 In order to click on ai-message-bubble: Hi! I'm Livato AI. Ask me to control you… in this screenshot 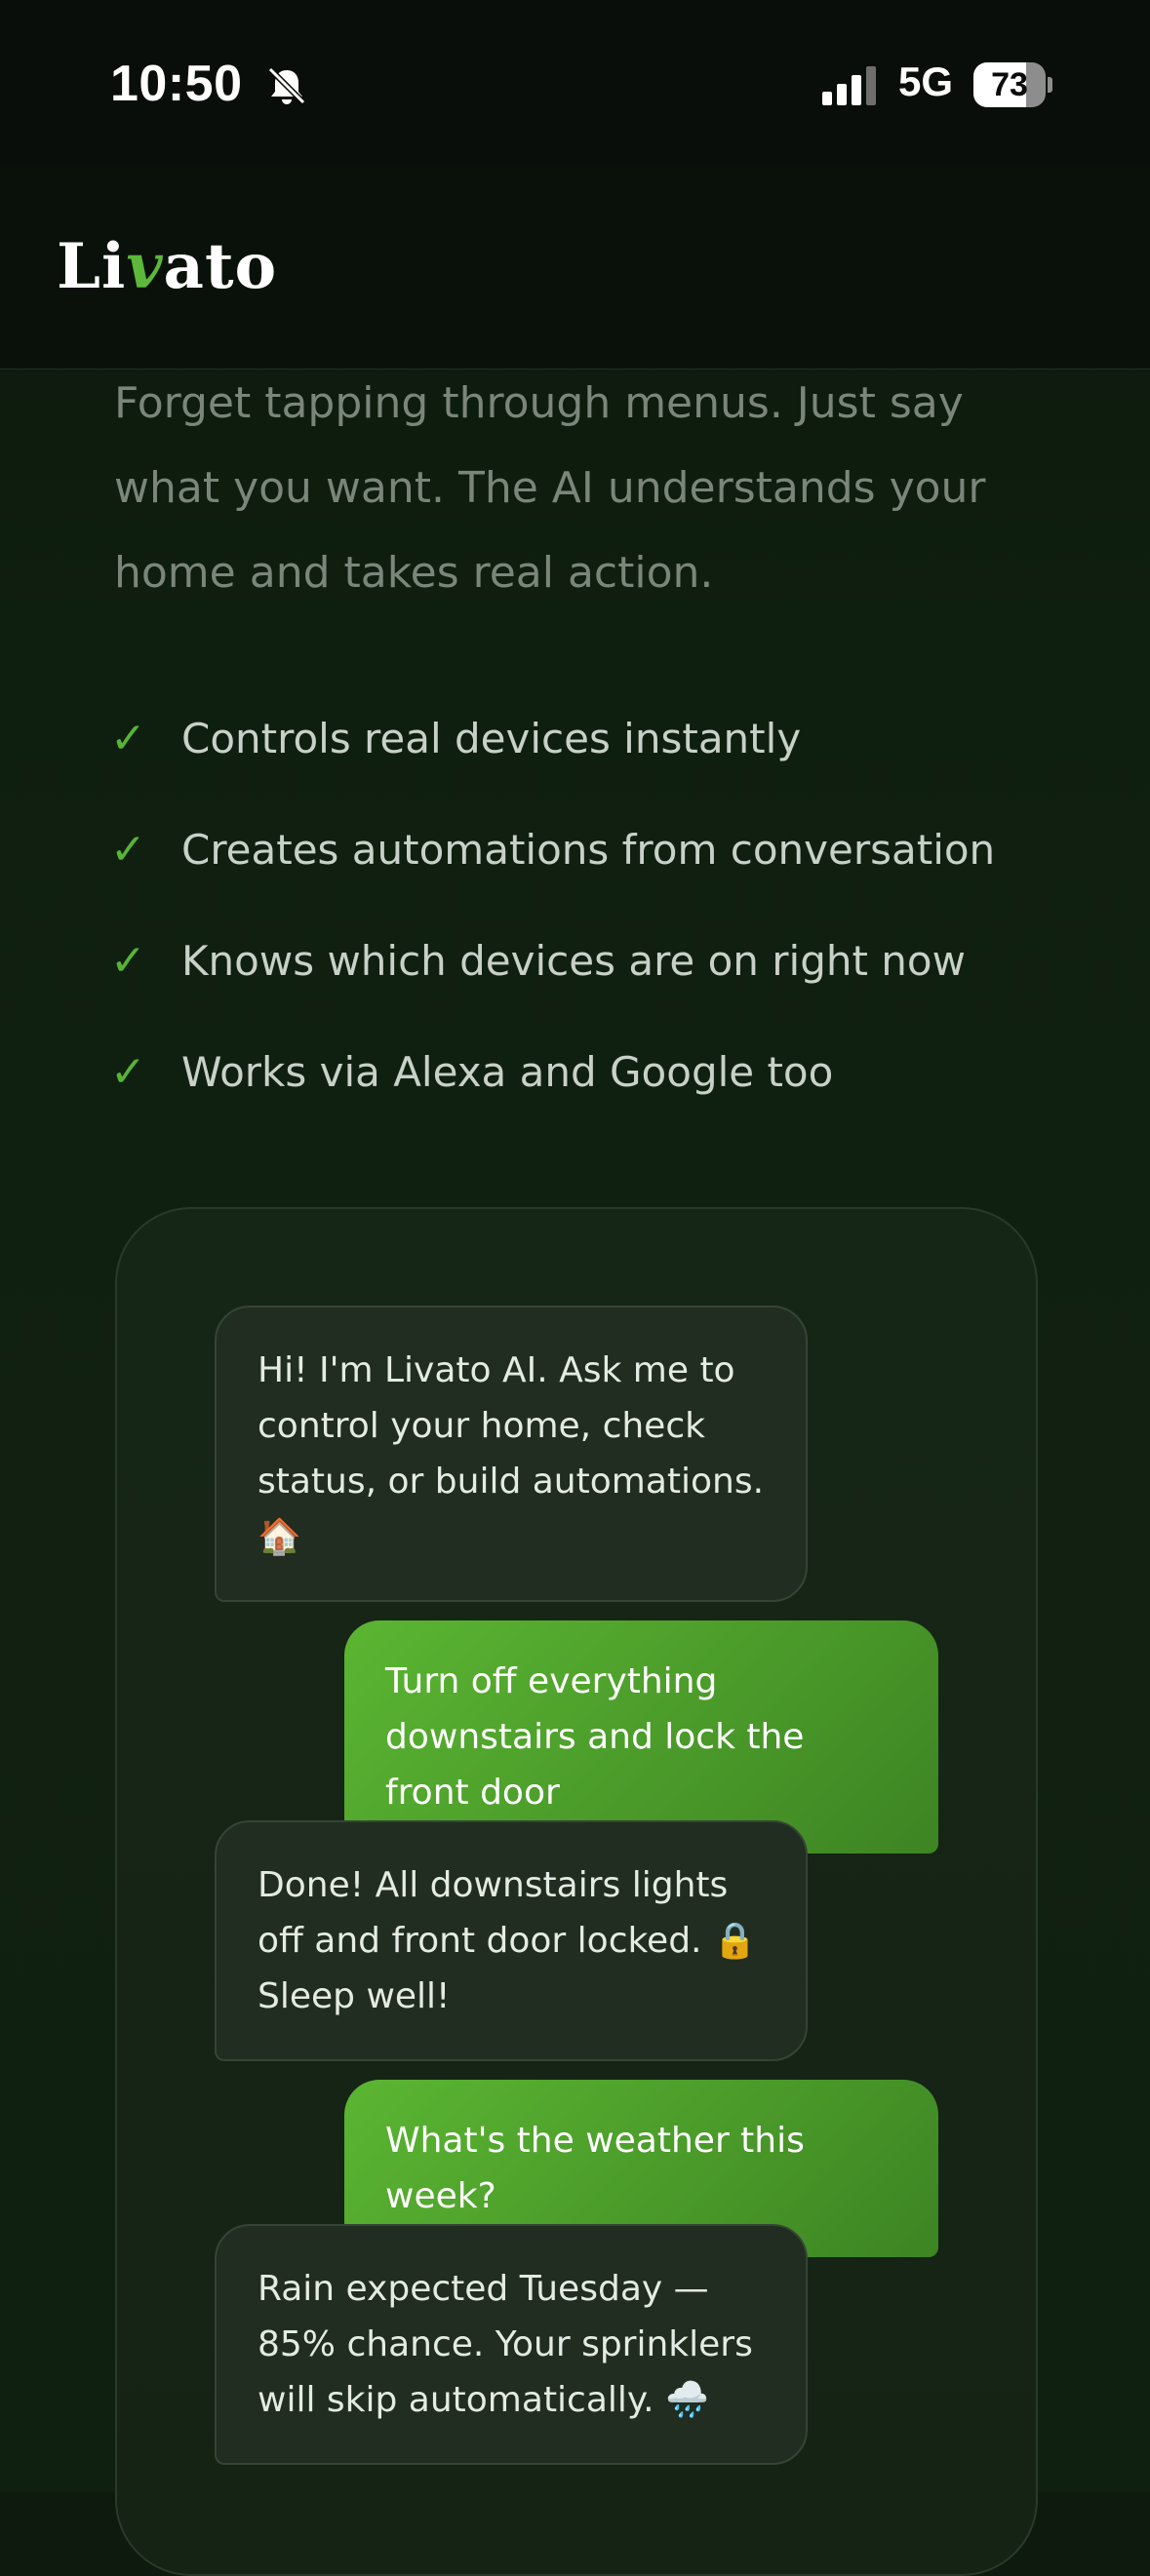, I will do `click(511, 1454)`.